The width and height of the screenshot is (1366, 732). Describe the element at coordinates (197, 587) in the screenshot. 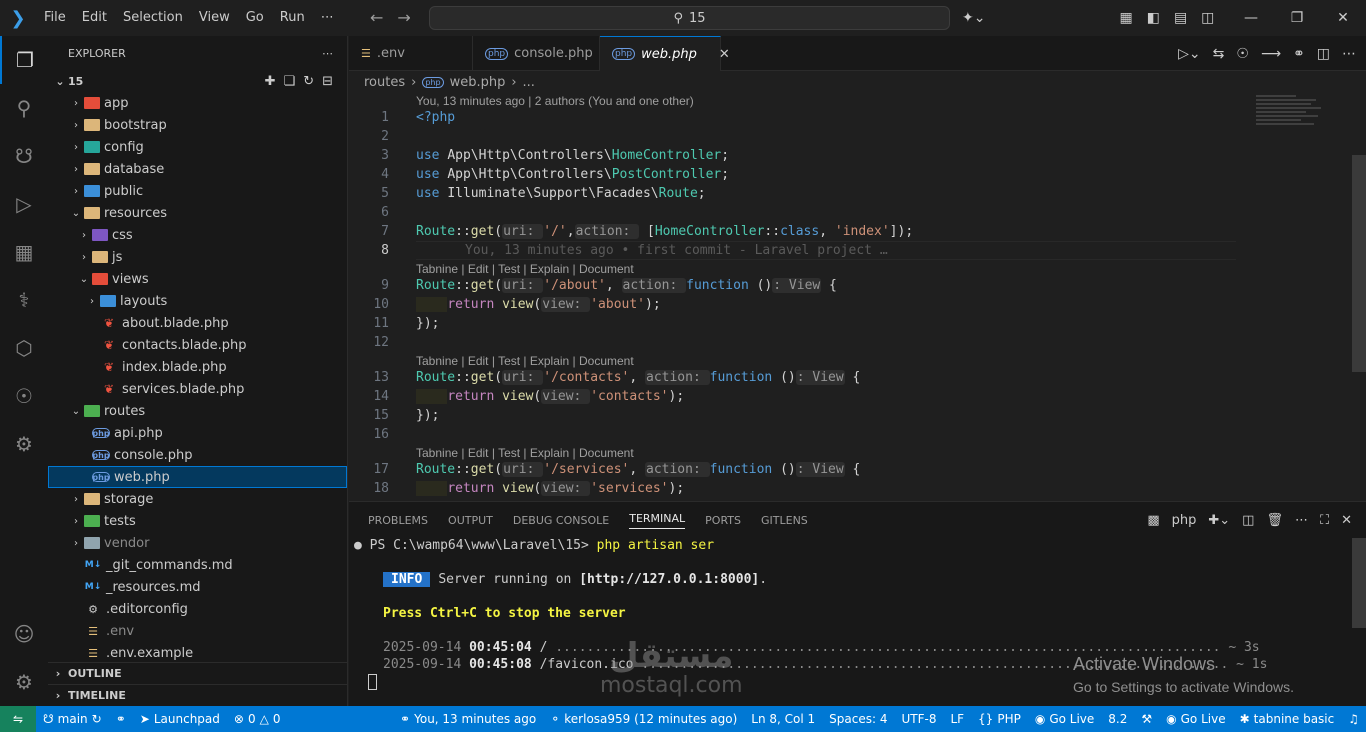

I see `tree-item: M↓ _resources.md` at that location.